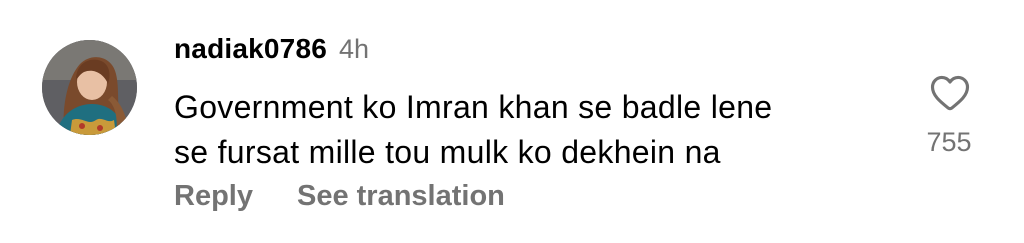  I want to click on avatar, so click(89, 87).